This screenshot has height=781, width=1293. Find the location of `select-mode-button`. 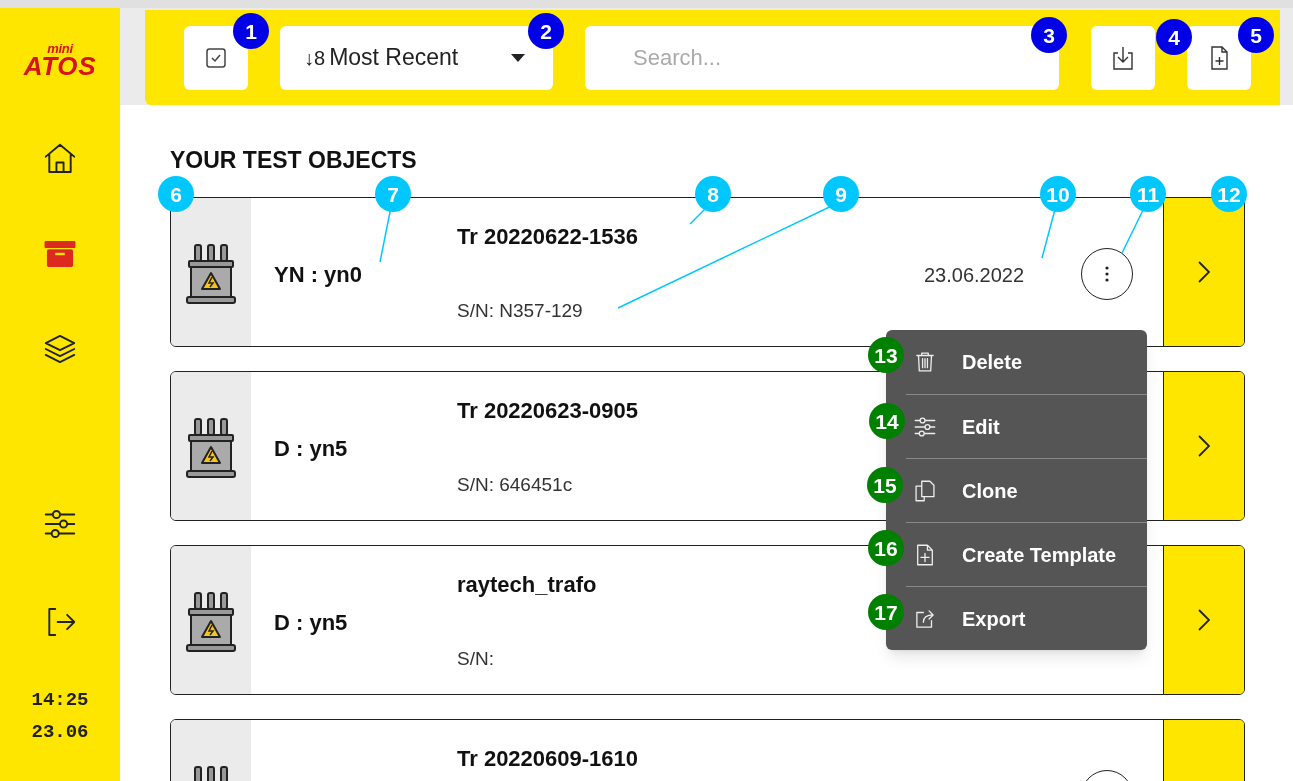

select-mode-button is located at coordinates (216, 57).